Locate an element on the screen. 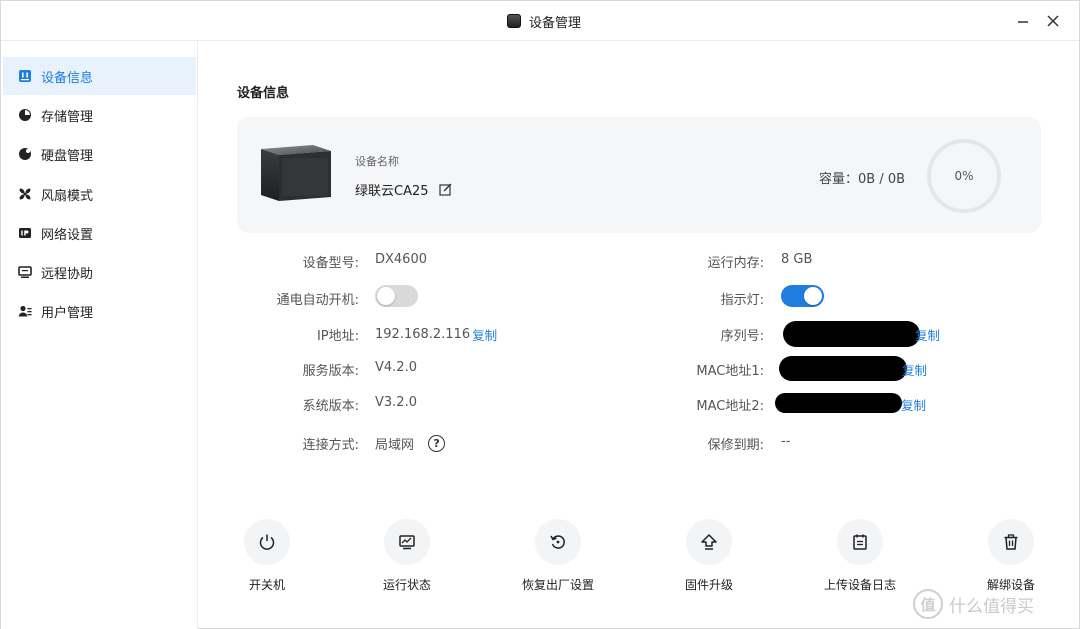 The height and width of the screenshot is (629, 1080). device-name-label: 设备名称 is located at coordinates (377, 161).